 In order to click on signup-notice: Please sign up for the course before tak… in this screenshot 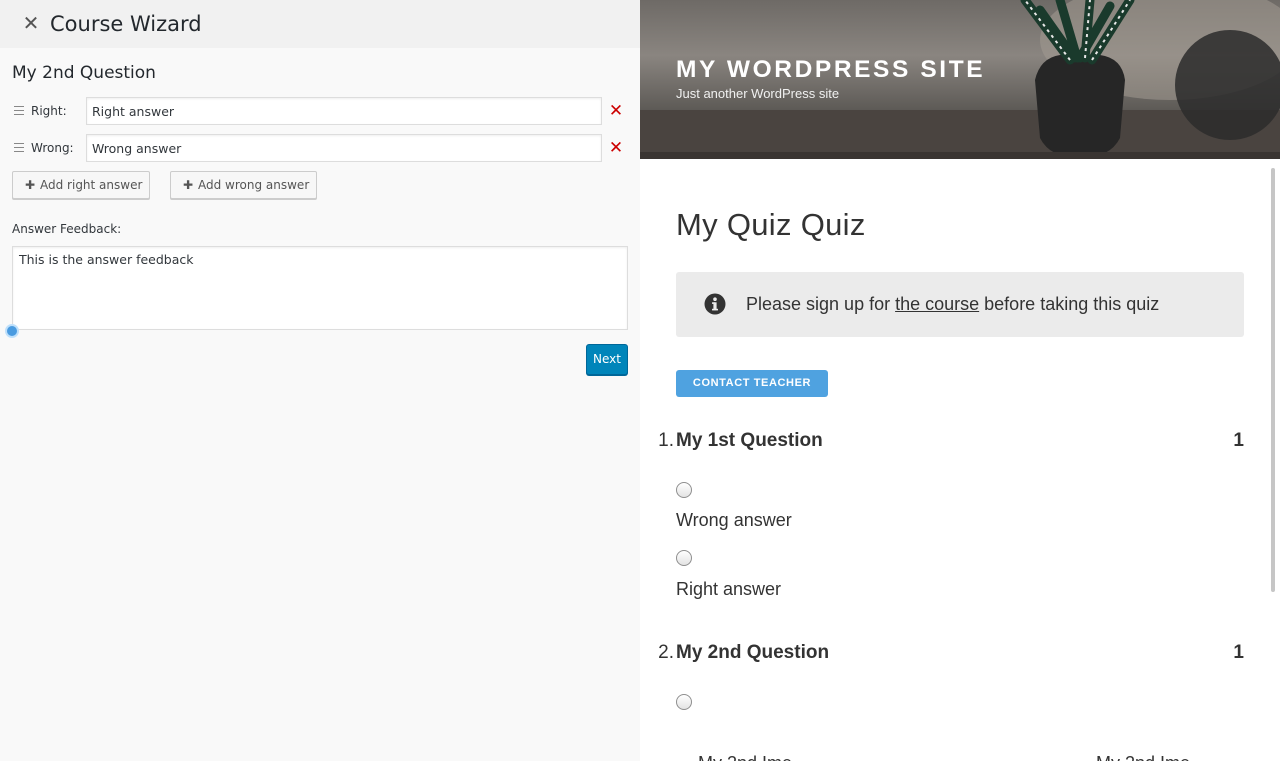, I will do `click(960, 304)`.